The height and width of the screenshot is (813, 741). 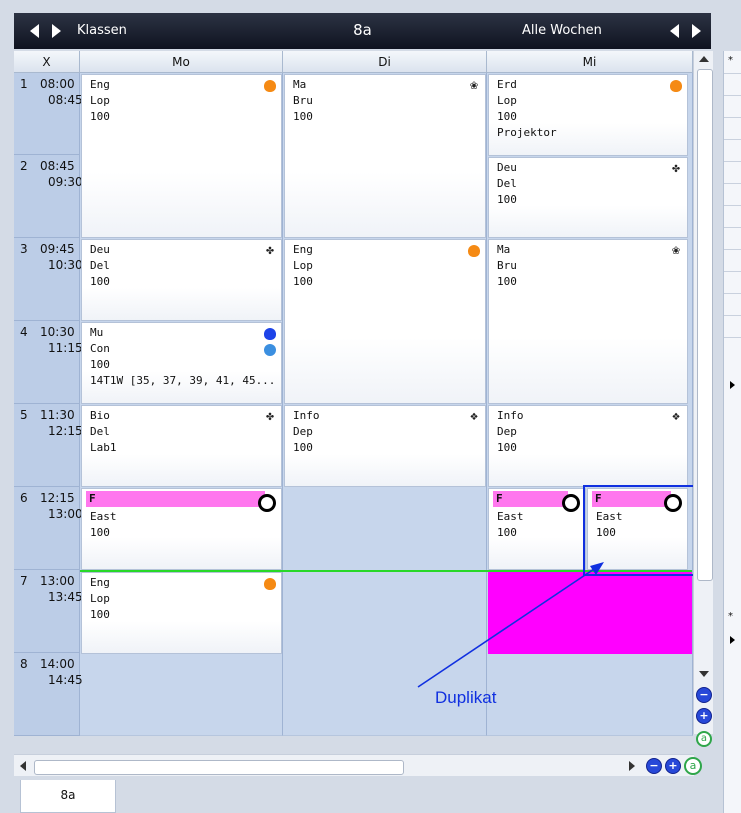 What do you see at coordinates (270, 350) in the screenshot?
I see `pause-icon` at bounding box center [270, 350].